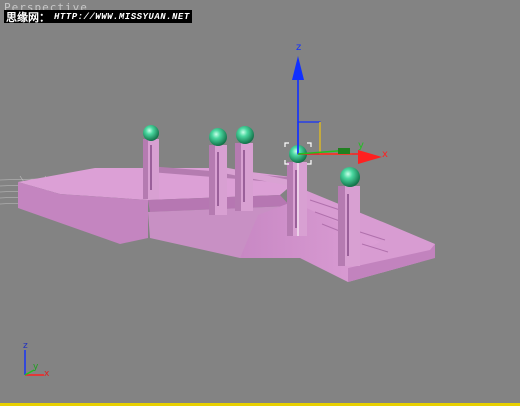 The height and width of the screenshot is (406, 520). Describe the element at coordinates (47, 374) in the screenshot. I see `tripod-x-label: x` at that location.